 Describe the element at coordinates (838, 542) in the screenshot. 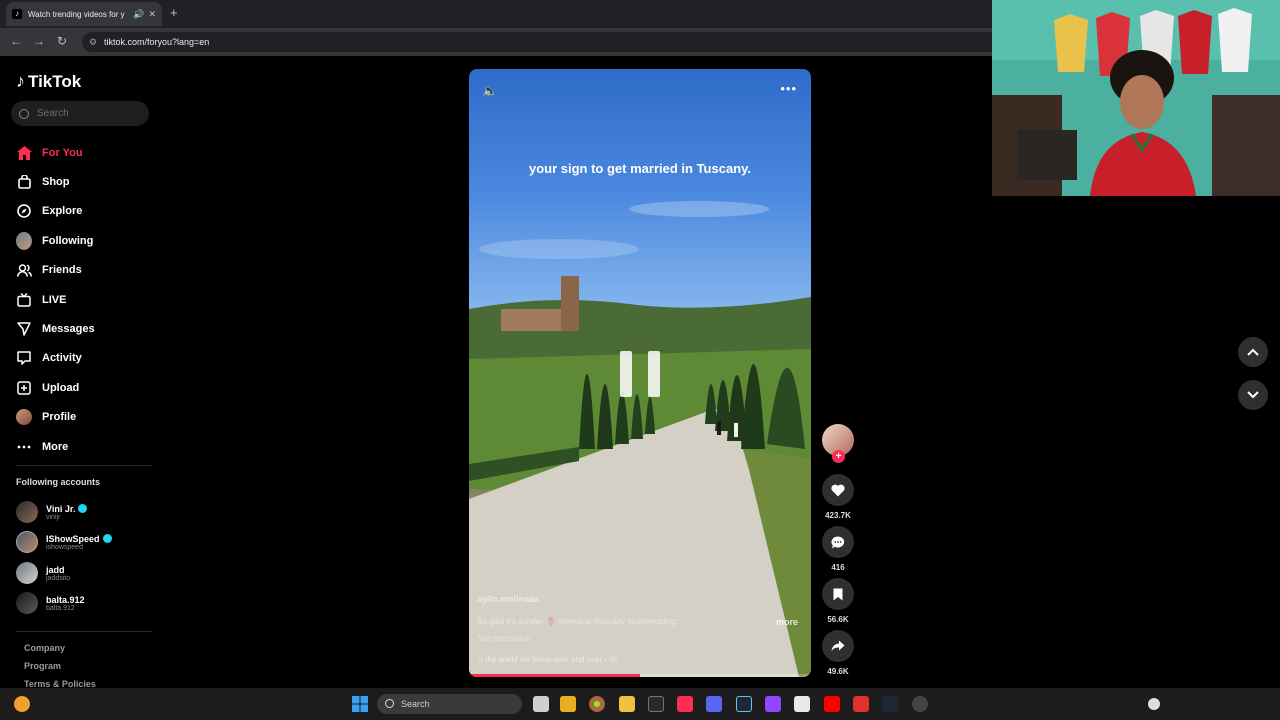

I see `comment-button` at that location.